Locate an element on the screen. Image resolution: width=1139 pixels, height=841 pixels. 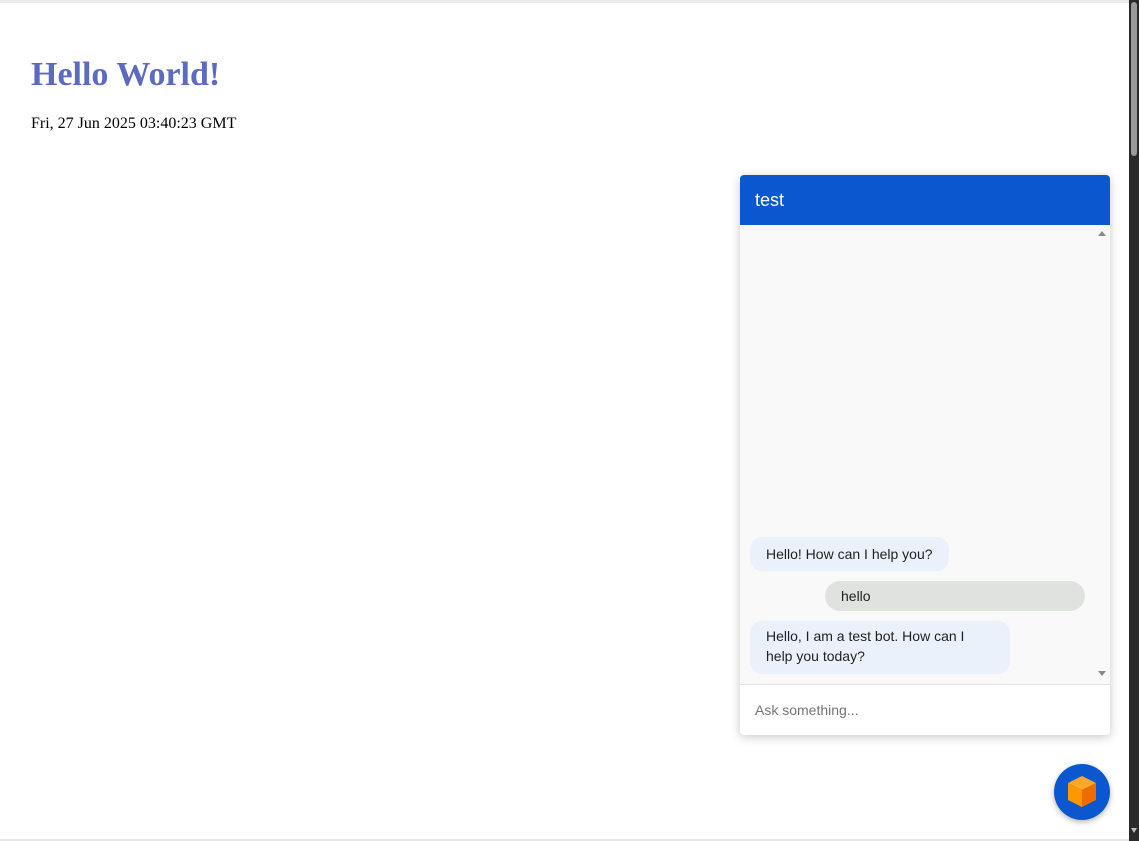
scroll-up-arrow-icon is located at coordinates (1102, 233).